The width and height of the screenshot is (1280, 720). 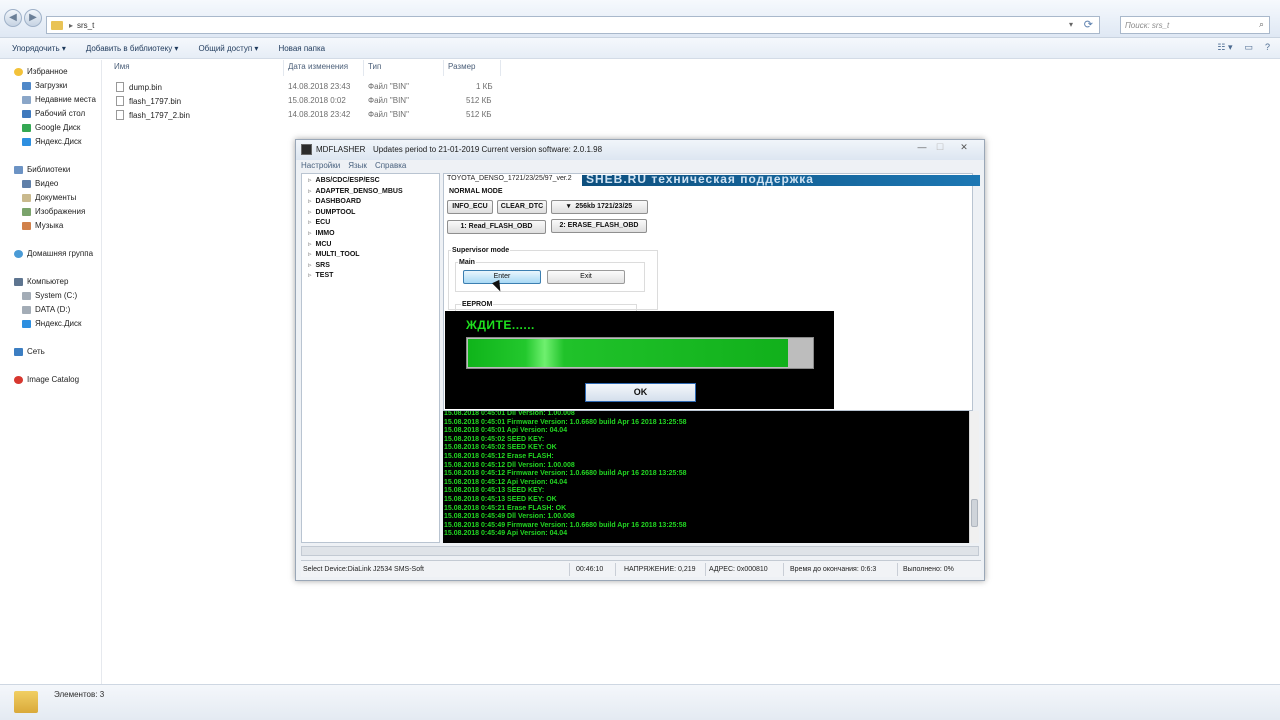 I want to click on nav-drive-d: DATA (D:), so click(x=46, y=309).